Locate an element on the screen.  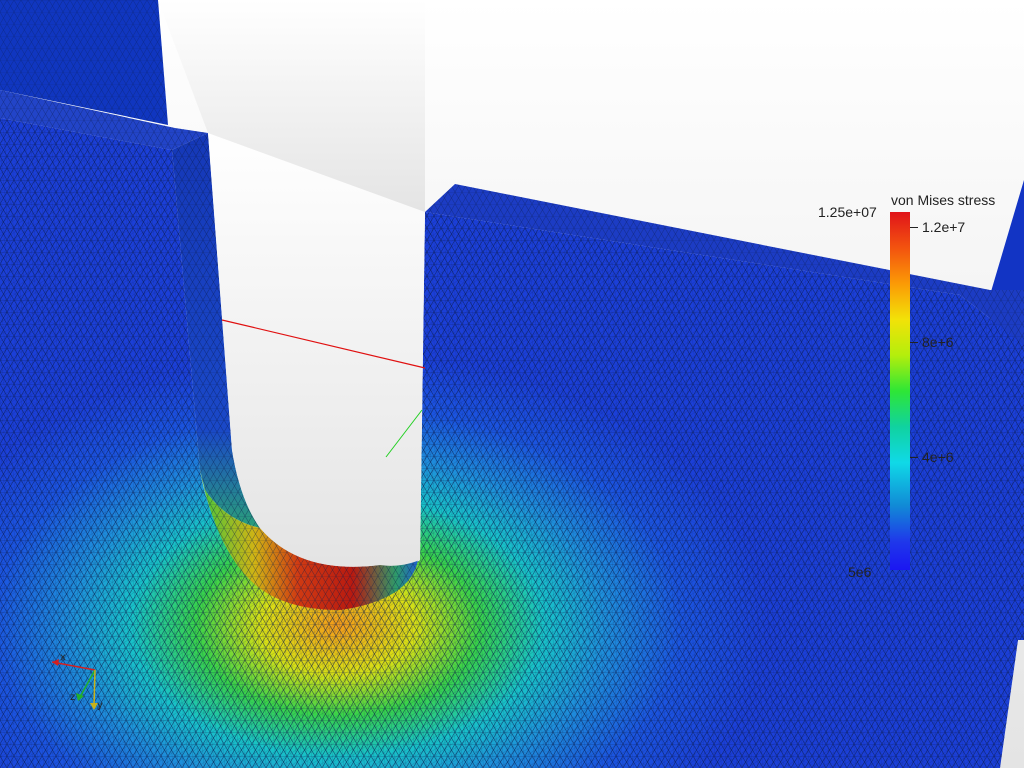
colorbar is located at coordinates (900, 391).